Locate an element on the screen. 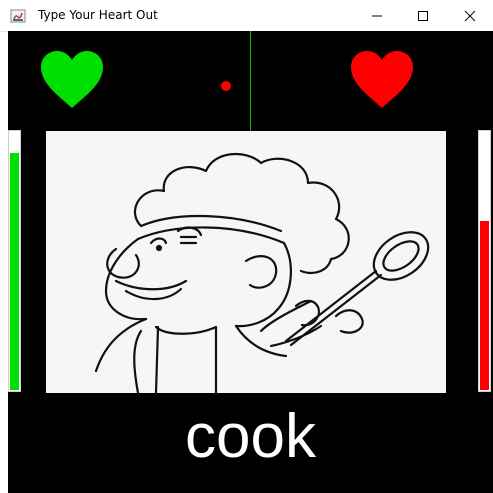 This screenshot has height=493, width=493. right-player-heart-icon is located at coordinates (382, 79).